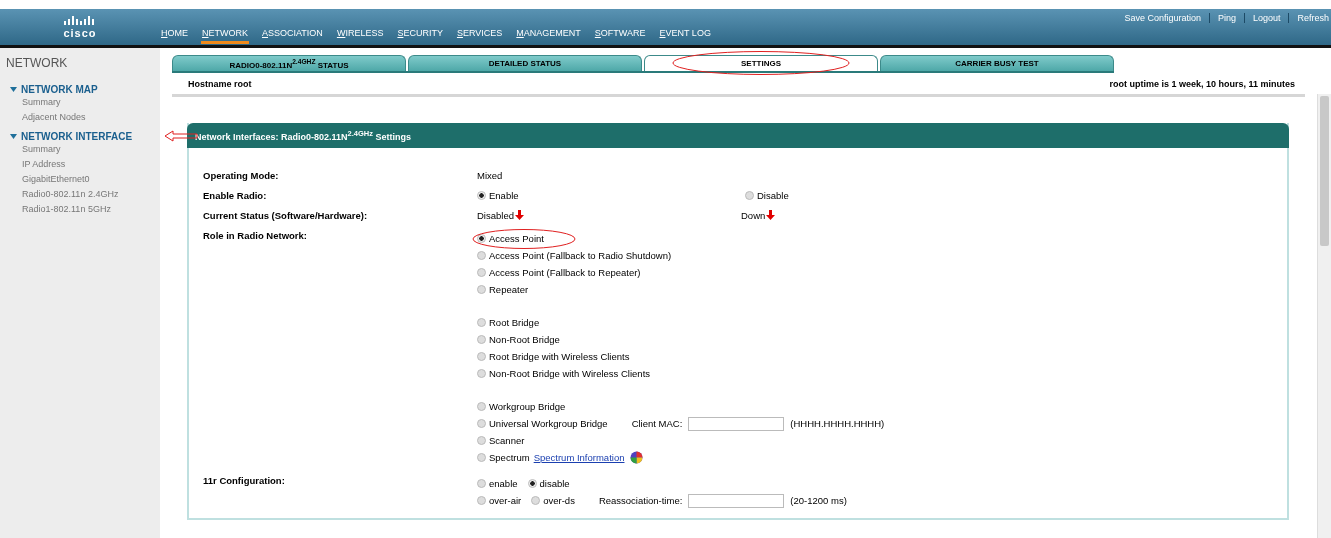  I want to click on radio-label: Disable, so click(773, 195).